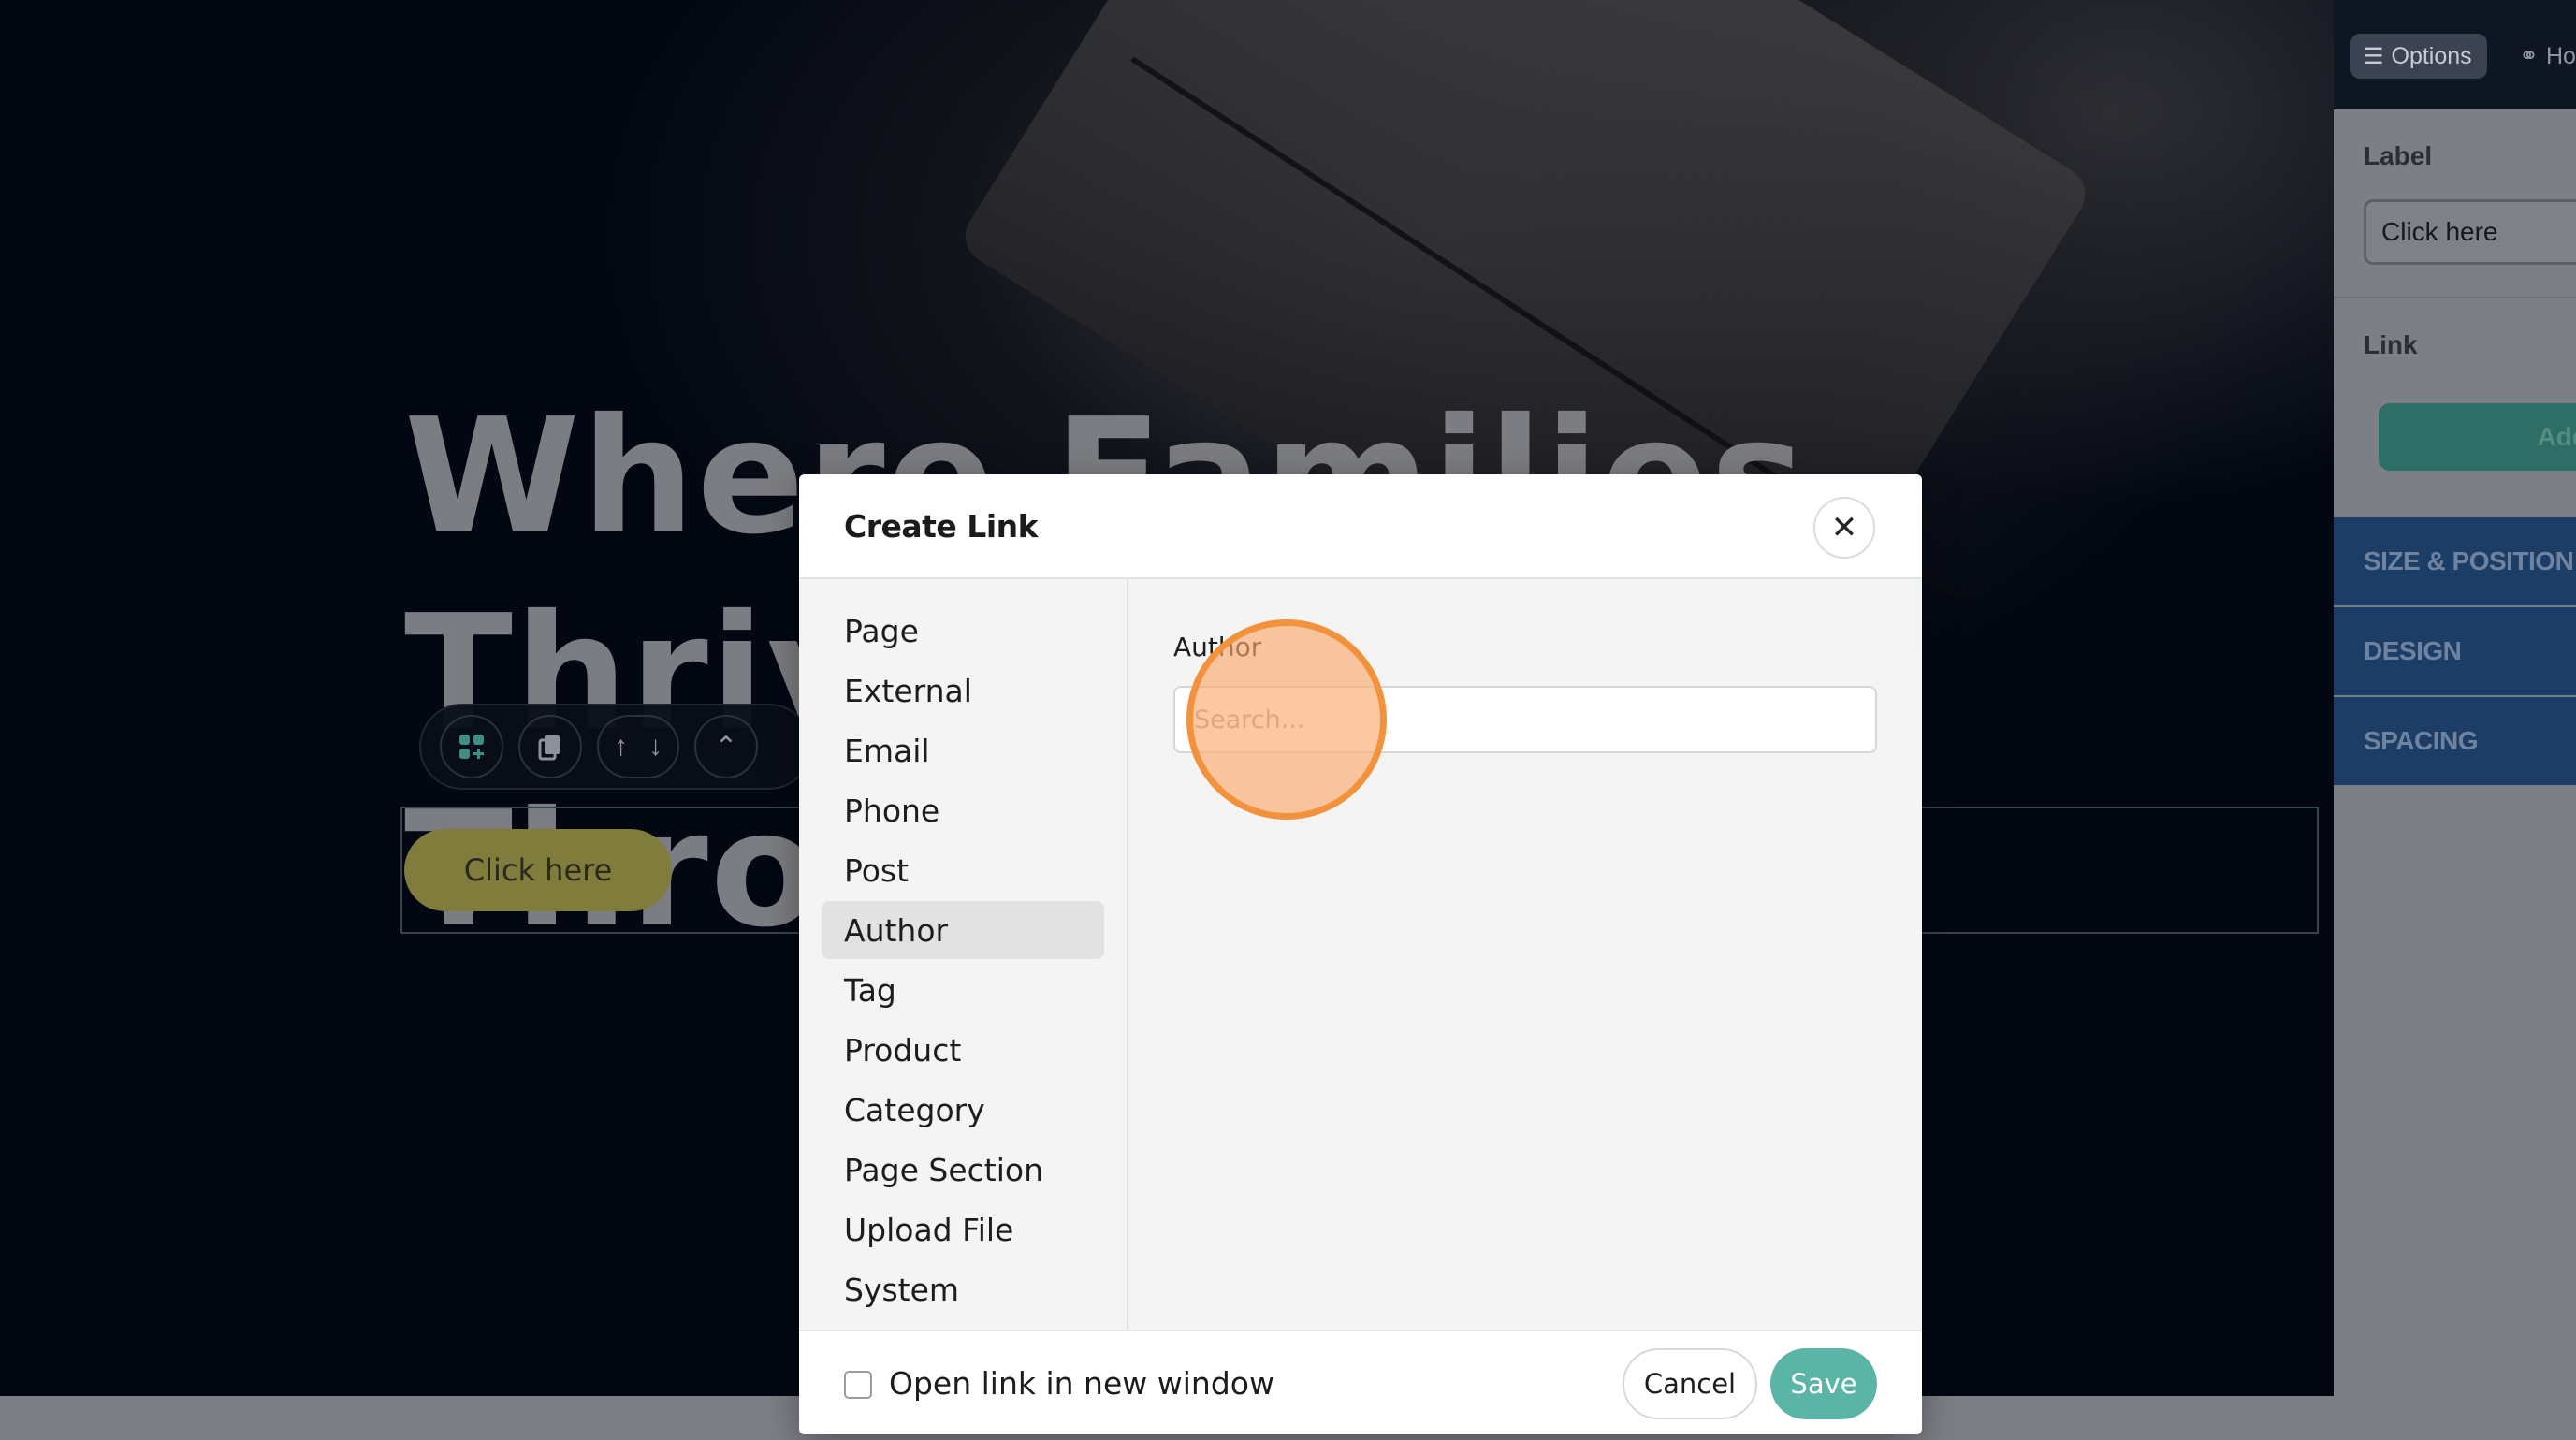 Image resolution: width=2576 pixels, height=1440 pixels. Describe the element at coordinates (2374, 56) in the screenshot. I see `sliders-icon: ☰` at that location.